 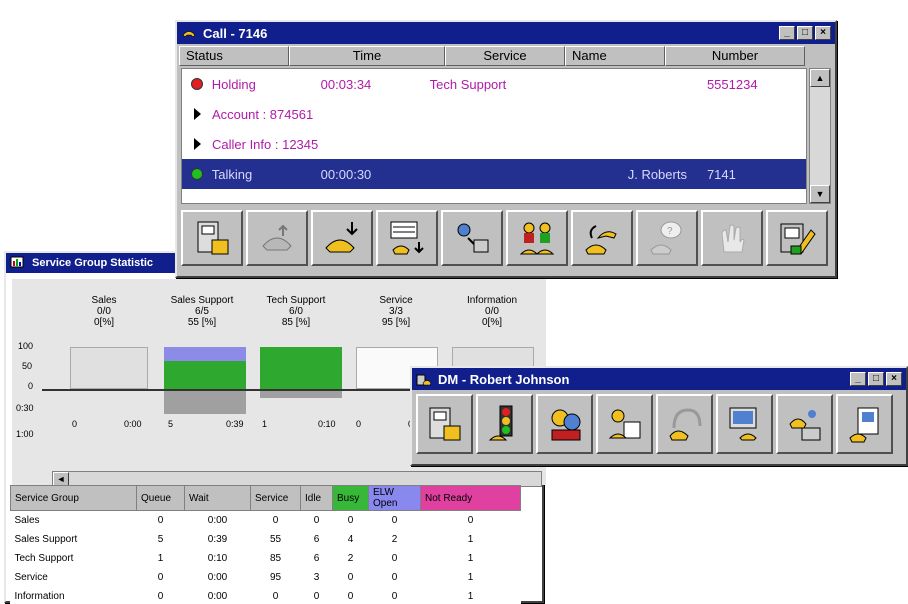 I want to click on table-row: Sales Support 5 0:39 55 6 4 2 1, so click(x=266, y=539).